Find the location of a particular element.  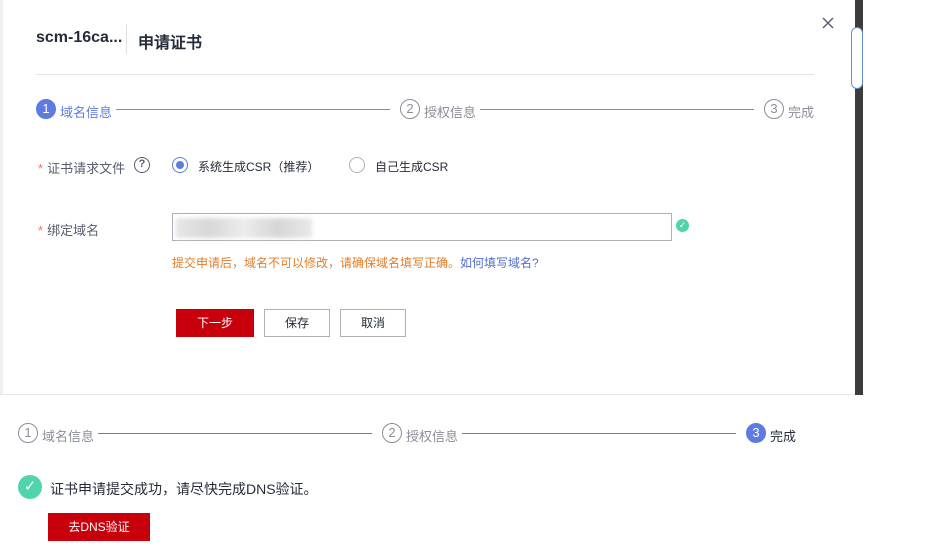

domain-hint-text: 提交申请后，域名不可以修改，请确保域名填写正确。 is located at coordinates (316, 263).